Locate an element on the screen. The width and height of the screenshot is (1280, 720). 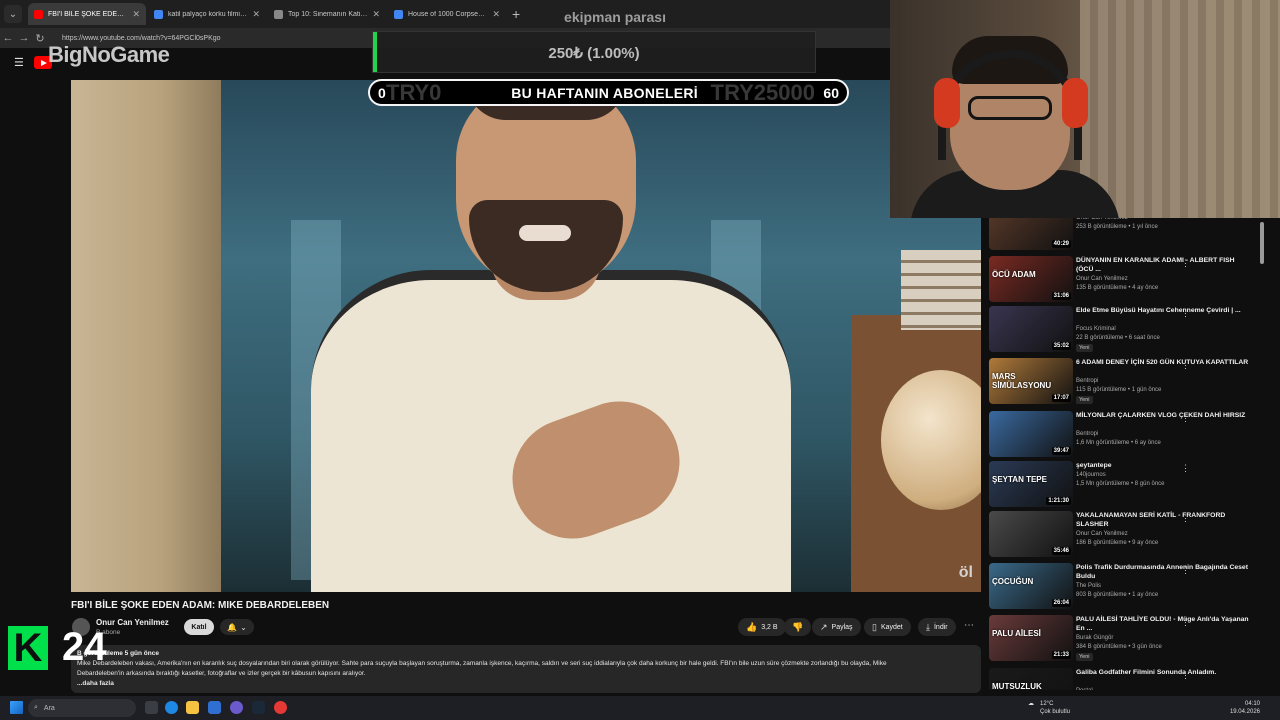
save-button: ▯ Kaydet is located at coordinates (887, 627).